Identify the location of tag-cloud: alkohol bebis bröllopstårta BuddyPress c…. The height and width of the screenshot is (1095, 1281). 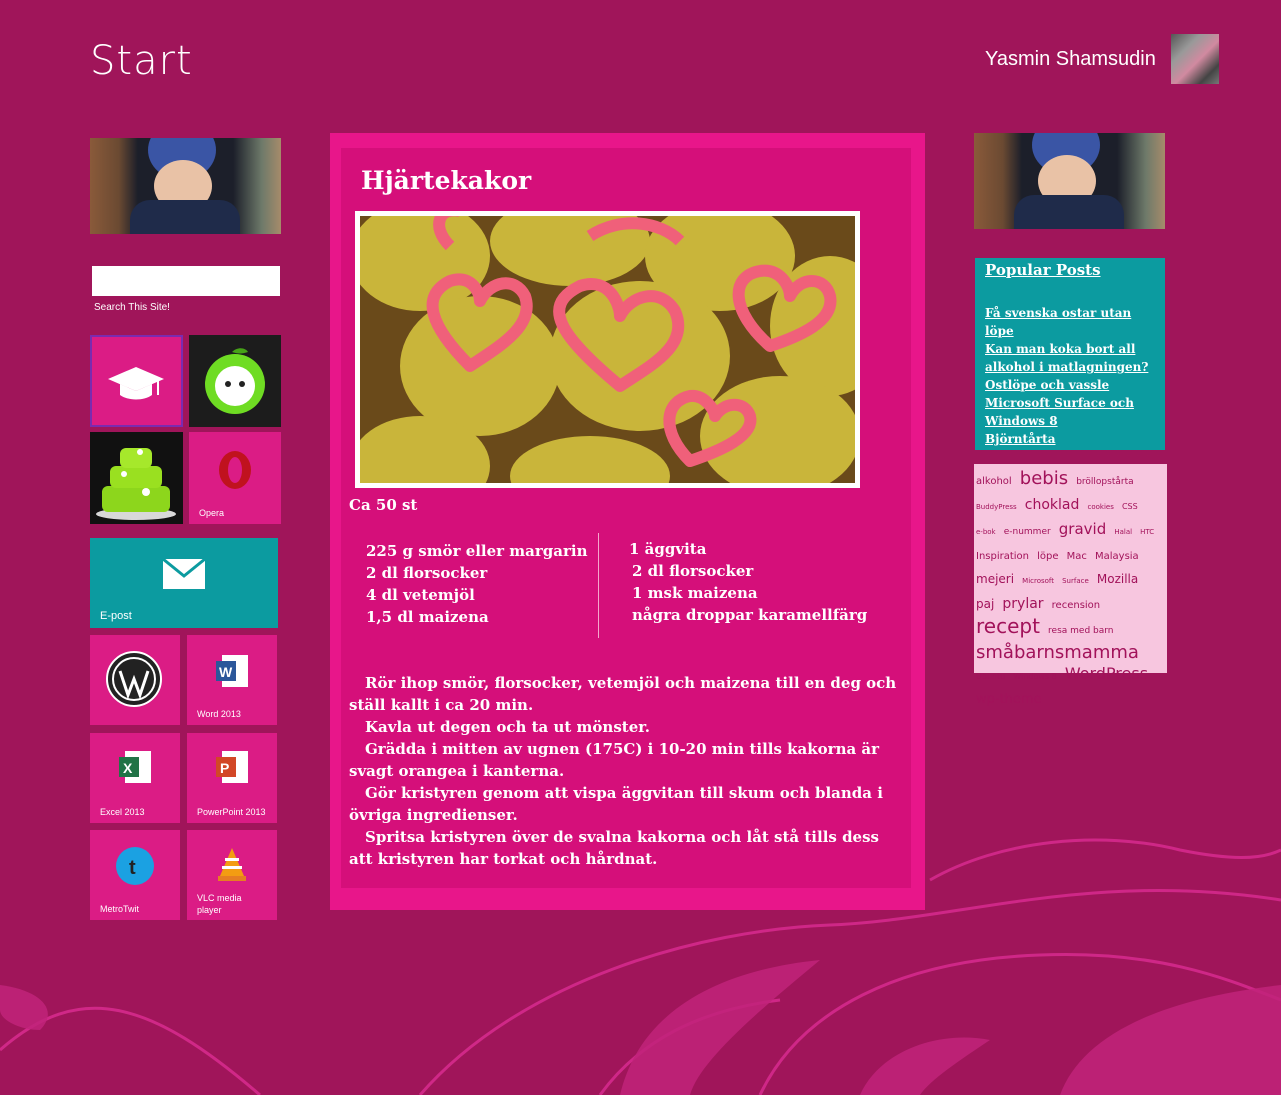
(1070, 585).